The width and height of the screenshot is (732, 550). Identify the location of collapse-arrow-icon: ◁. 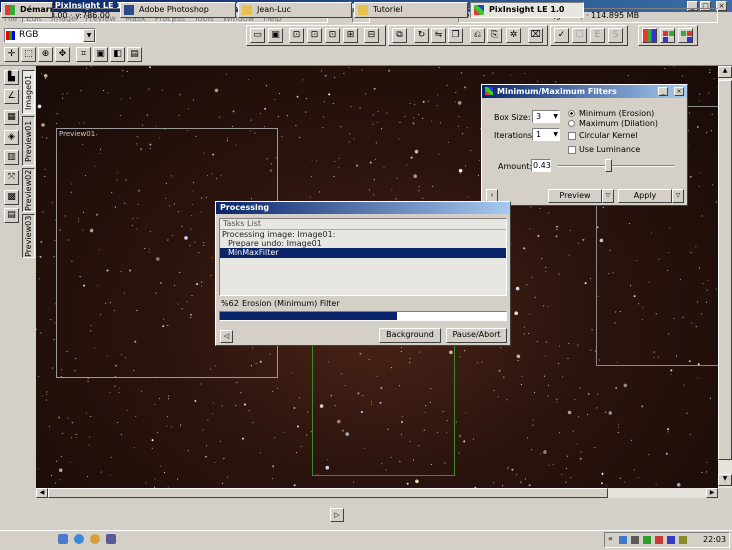
(226, 336).